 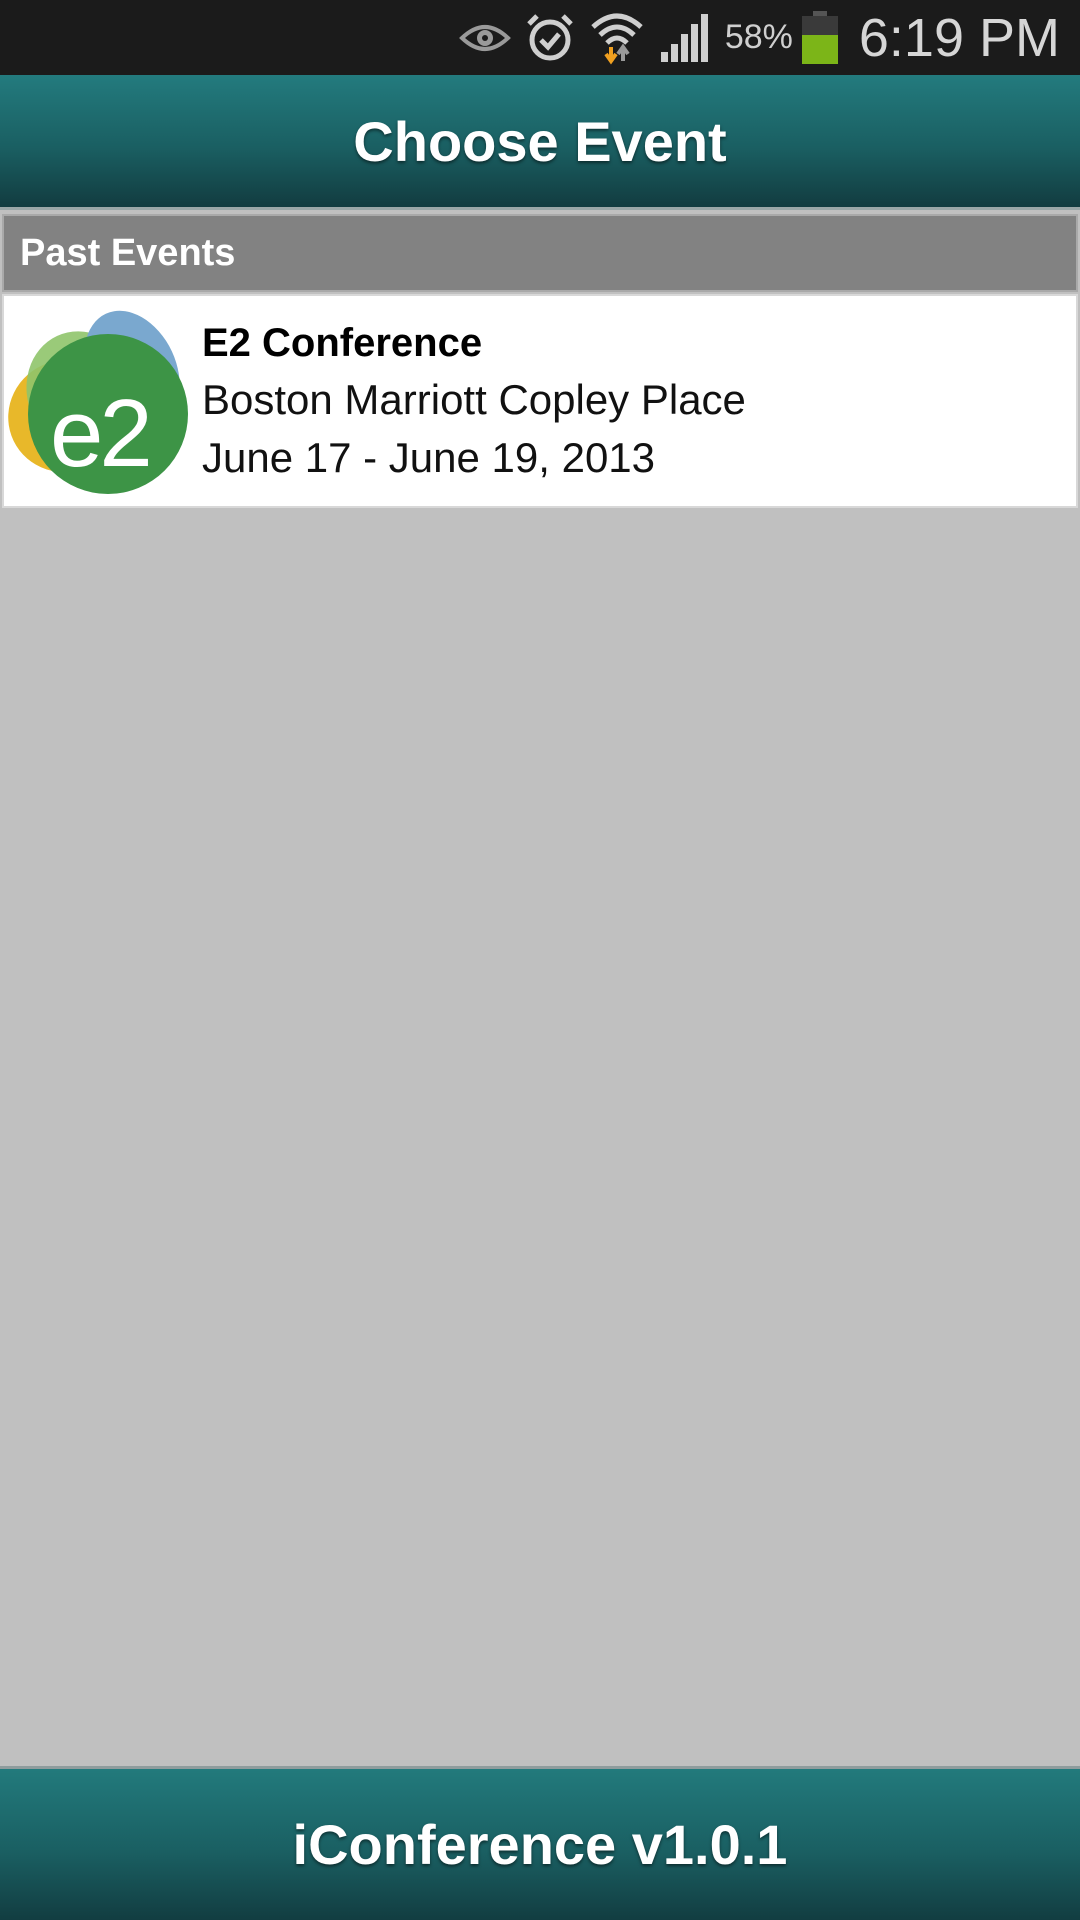 I want to click on event-name: E2 Conference, so click(x=342, y=342).